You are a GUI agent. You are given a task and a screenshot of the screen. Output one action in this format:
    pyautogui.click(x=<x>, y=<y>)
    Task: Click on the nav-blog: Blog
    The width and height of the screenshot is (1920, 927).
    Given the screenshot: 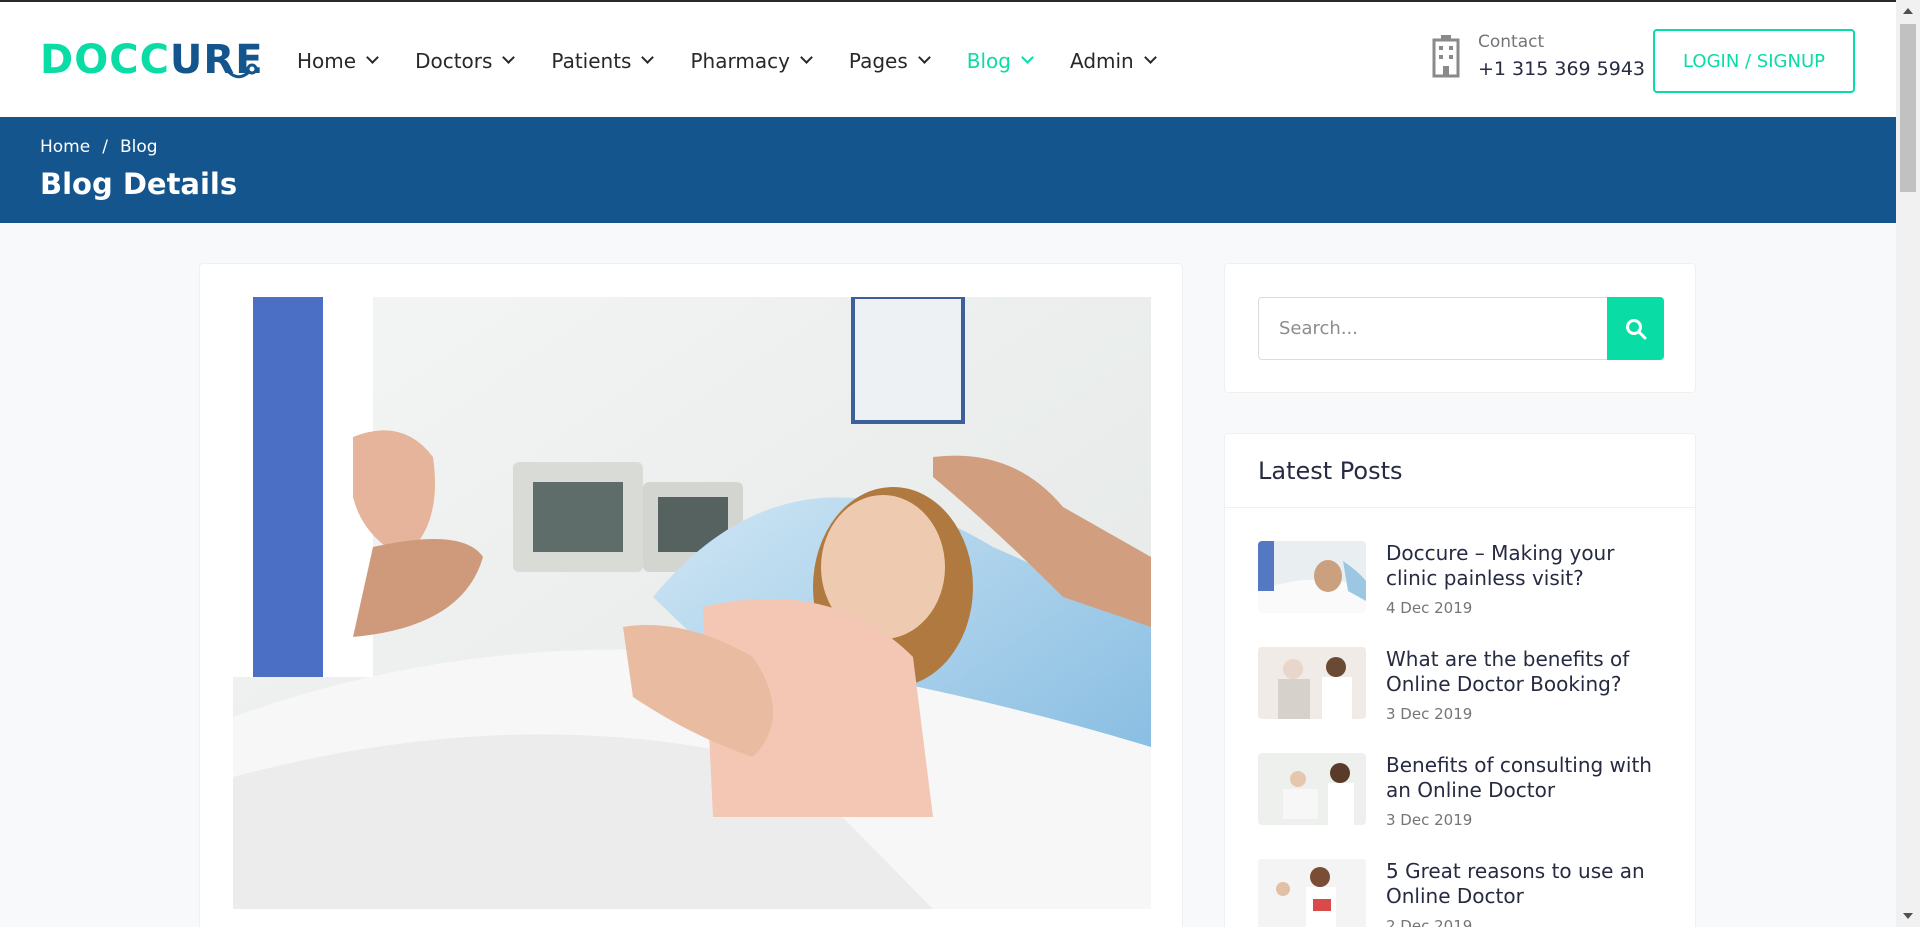 What is the action you would take?
    pyautogui.click(x=1000, y=61)
    